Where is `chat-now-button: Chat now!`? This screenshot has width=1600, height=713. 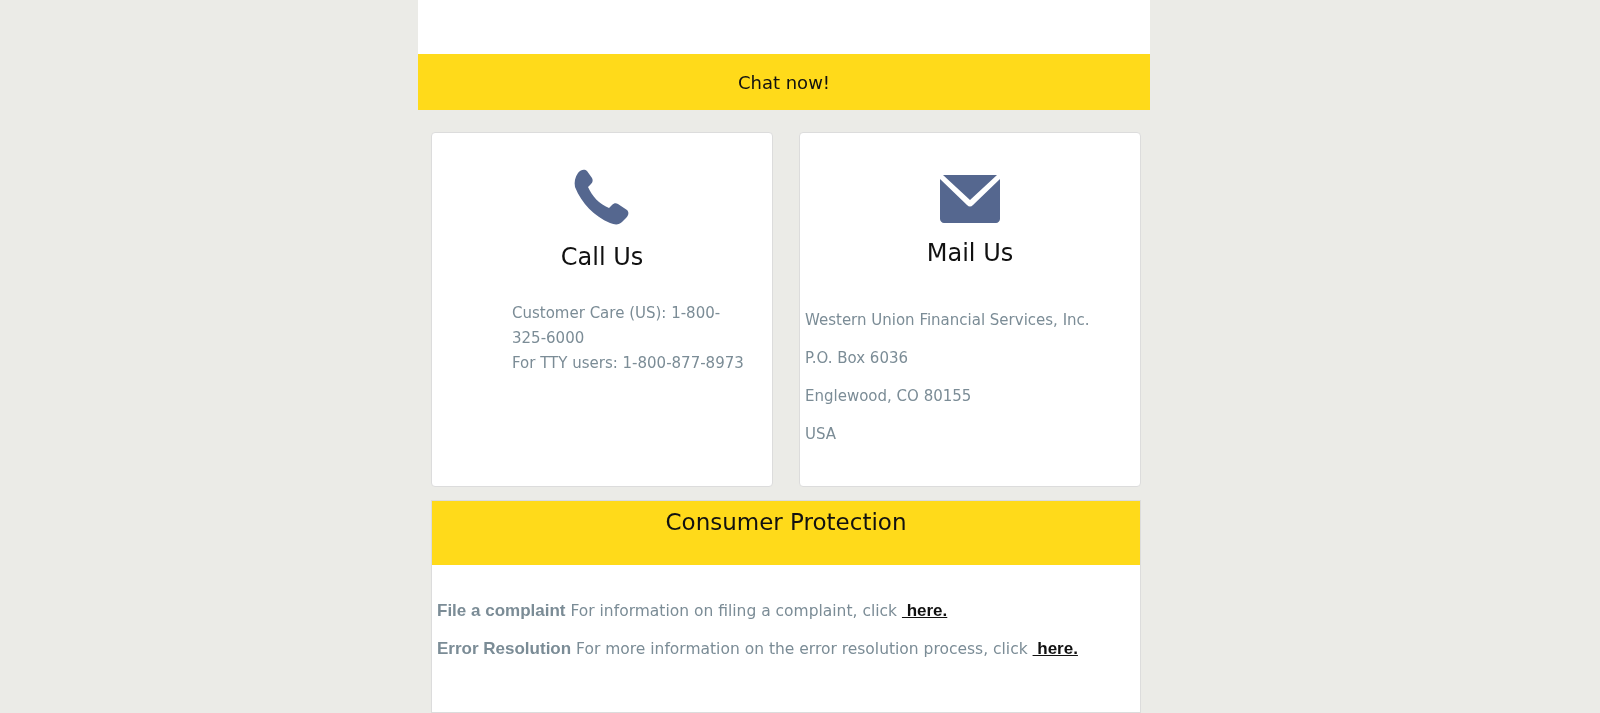 chat-now-button: Chat now! is located at coordinates (784, 82).